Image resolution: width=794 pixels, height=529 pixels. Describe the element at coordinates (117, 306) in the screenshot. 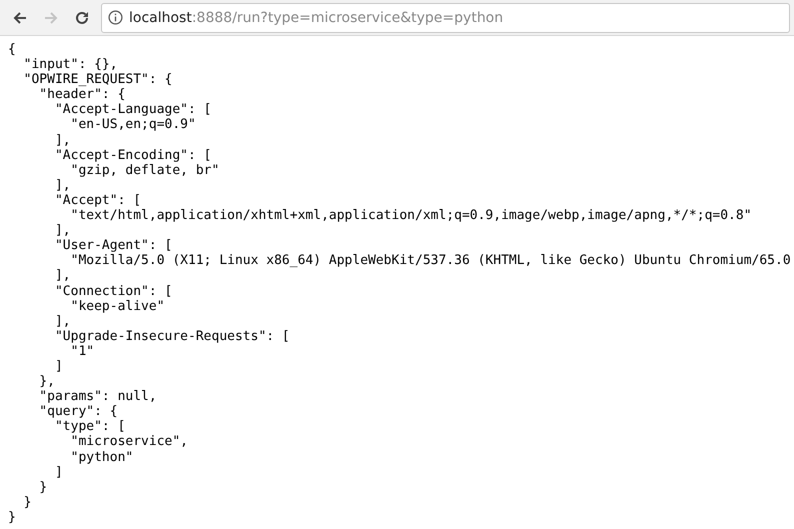

I see `code-line: "keep-alive"` at that location.